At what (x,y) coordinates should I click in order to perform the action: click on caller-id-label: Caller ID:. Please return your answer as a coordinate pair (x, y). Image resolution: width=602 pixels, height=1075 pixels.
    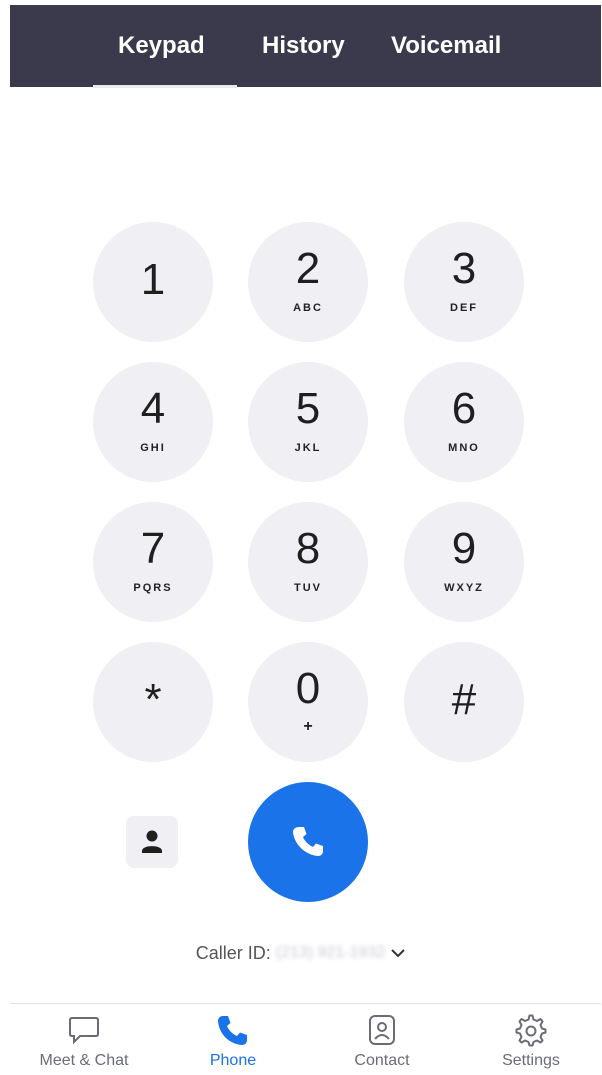
    Looking at the image, I should click on (233, 952).